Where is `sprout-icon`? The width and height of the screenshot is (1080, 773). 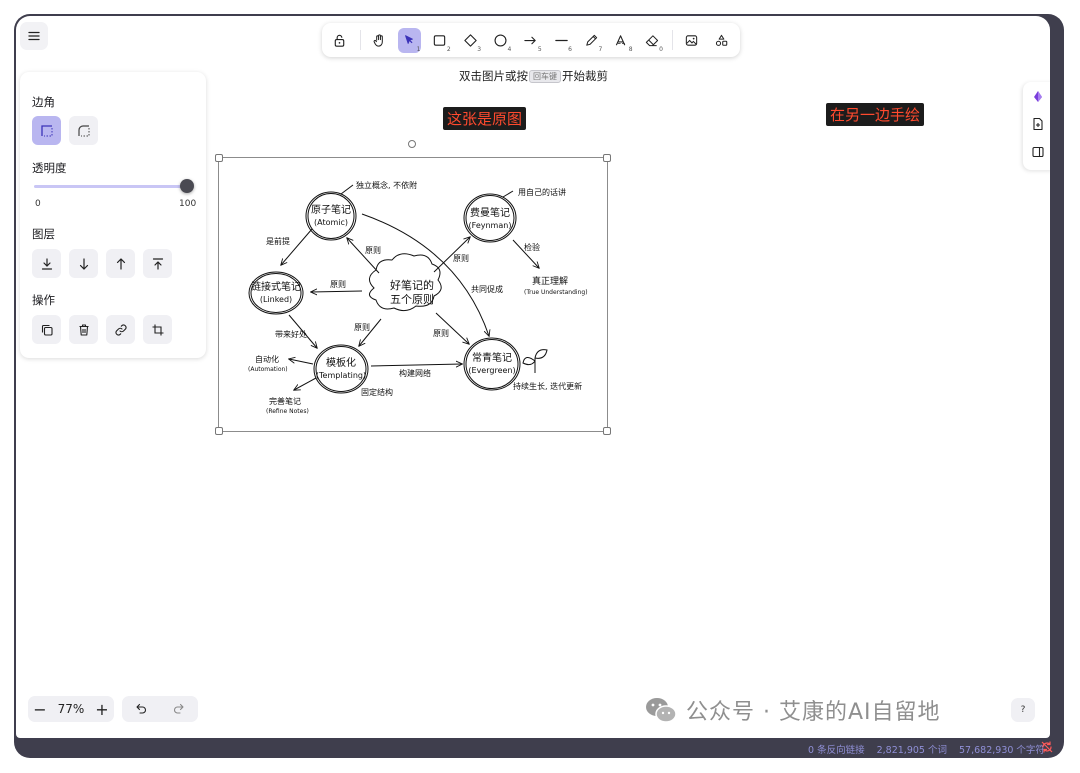
sprout-icon is located at coordinates (535, 361).